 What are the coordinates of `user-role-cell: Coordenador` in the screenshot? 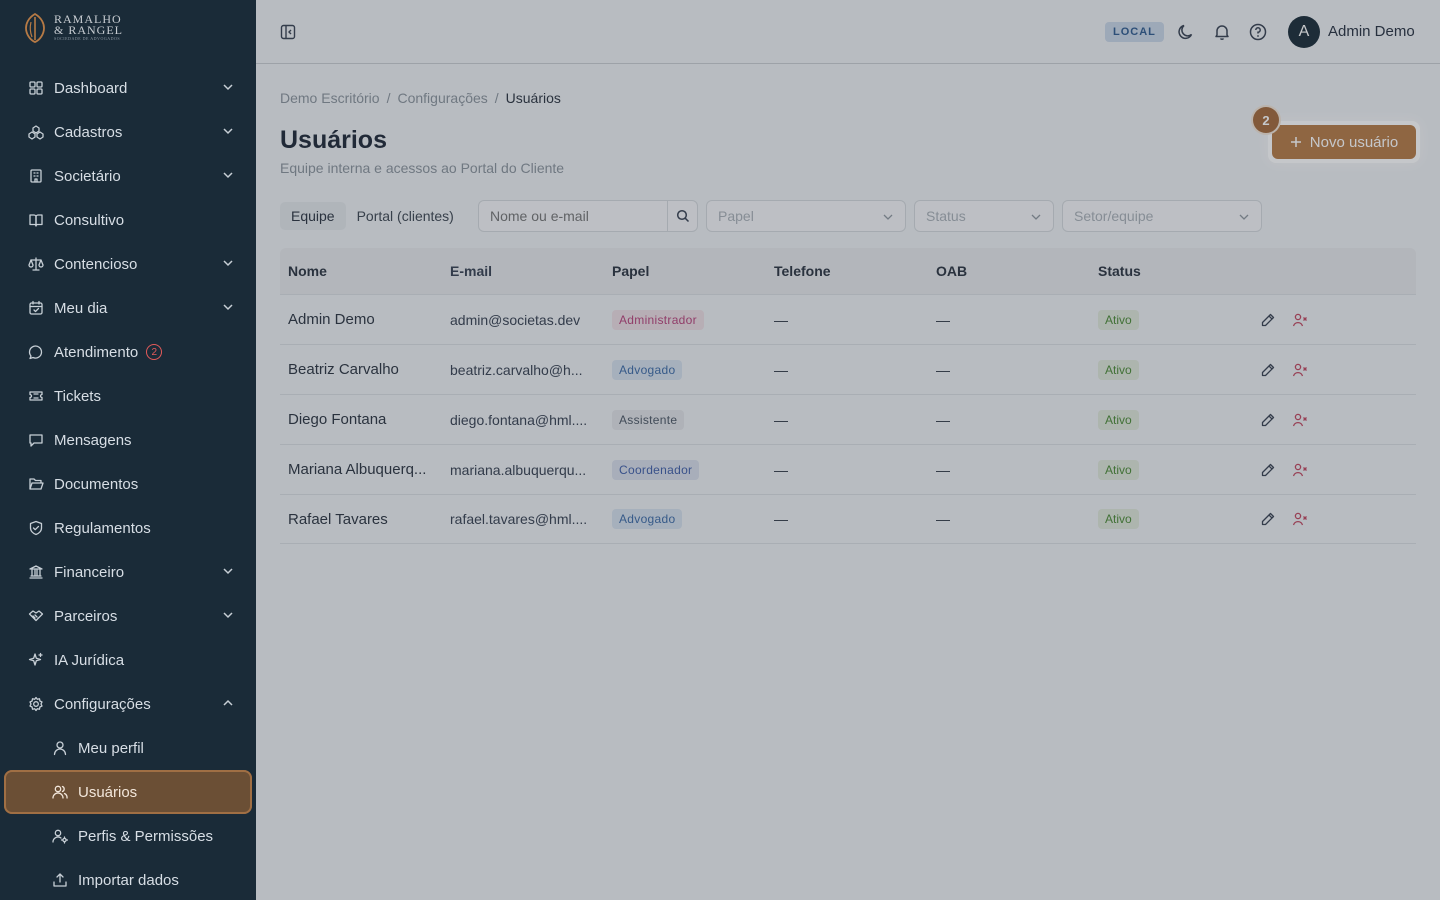 It's located at (685, 469).